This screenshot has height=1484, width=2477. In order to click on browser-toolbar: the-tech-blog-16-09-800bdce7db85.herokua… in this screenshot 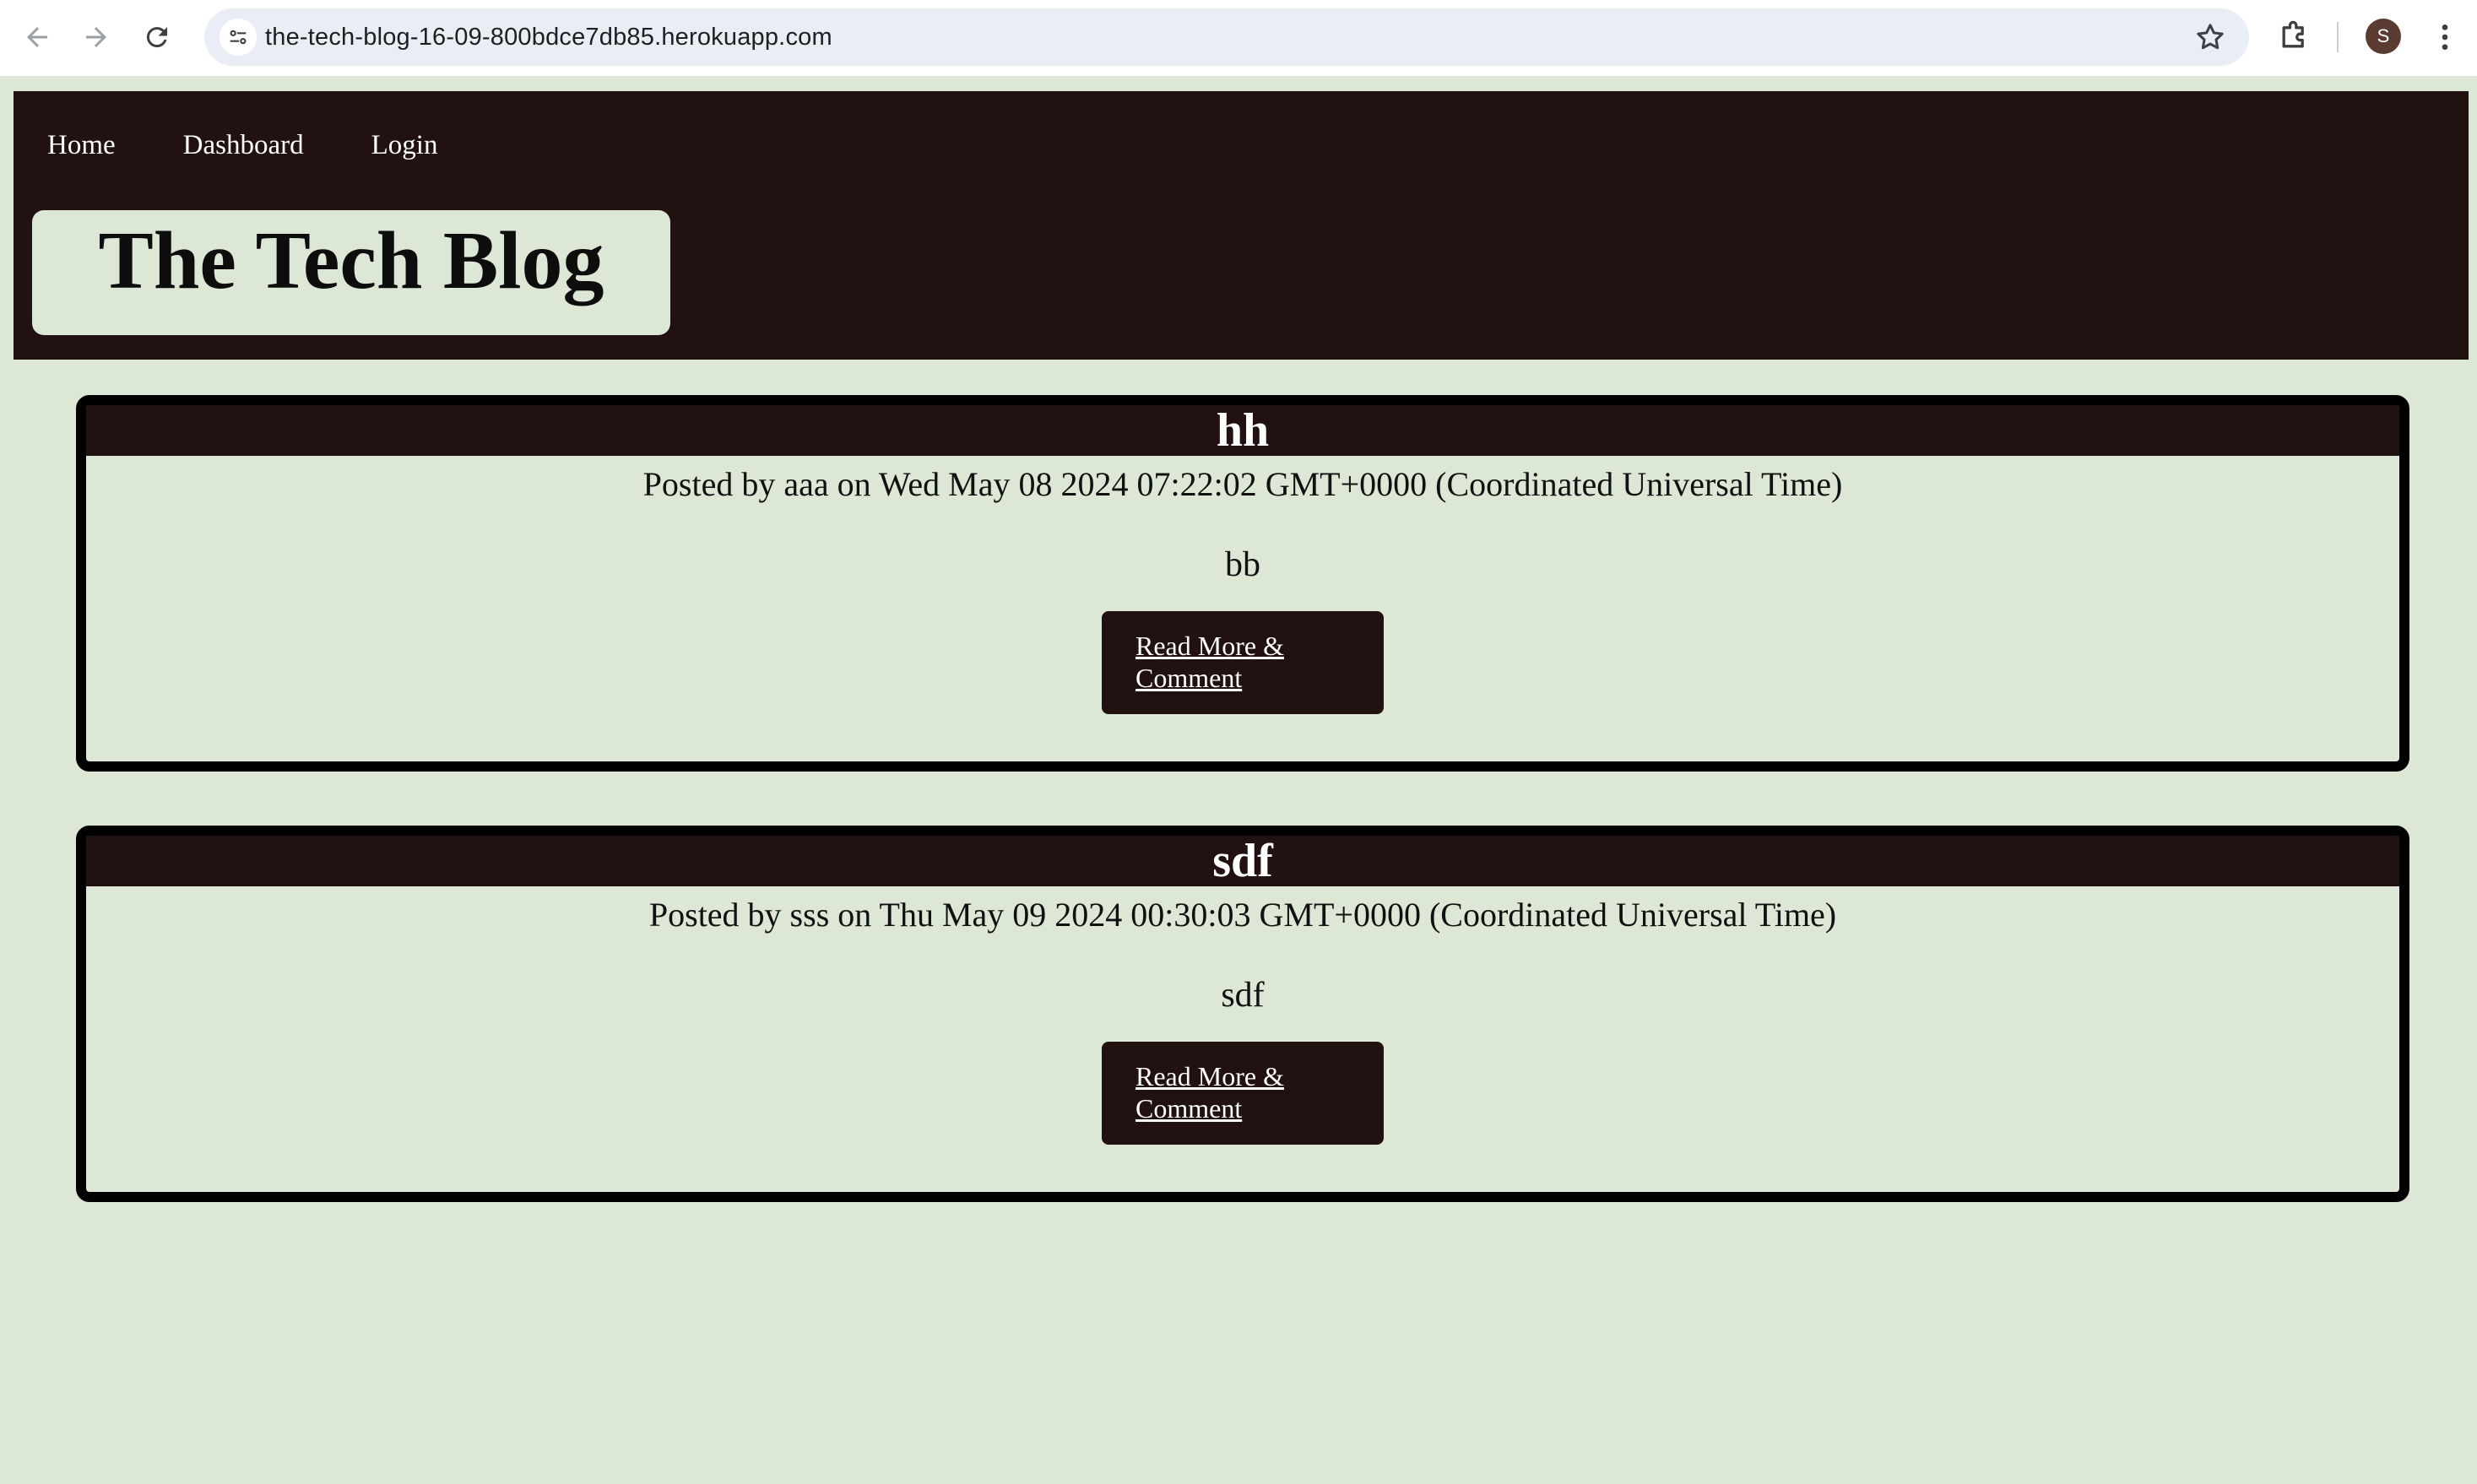, I will do `click(1239, 38)`.